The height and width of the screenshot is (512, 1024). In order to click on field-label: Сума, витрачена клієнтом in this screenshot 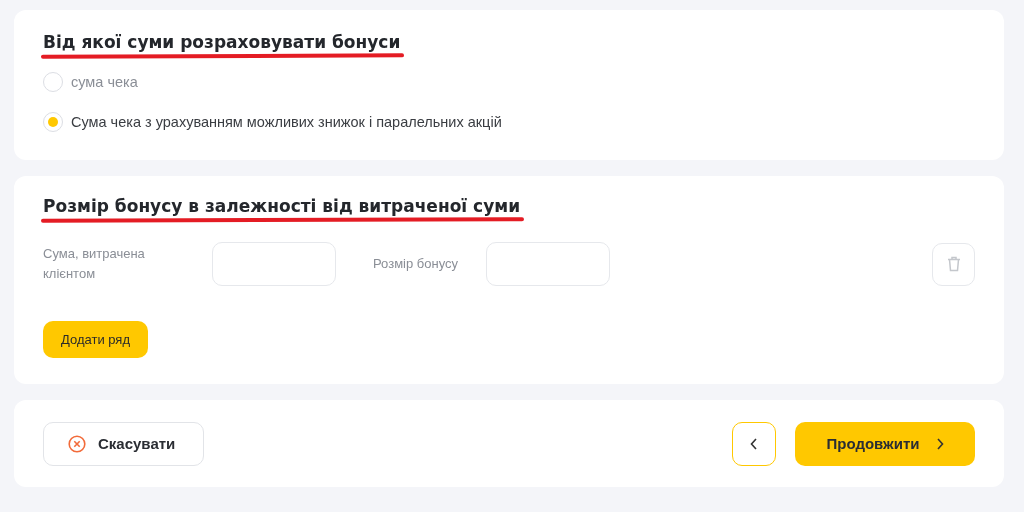, I will do `click(94, 264)`.